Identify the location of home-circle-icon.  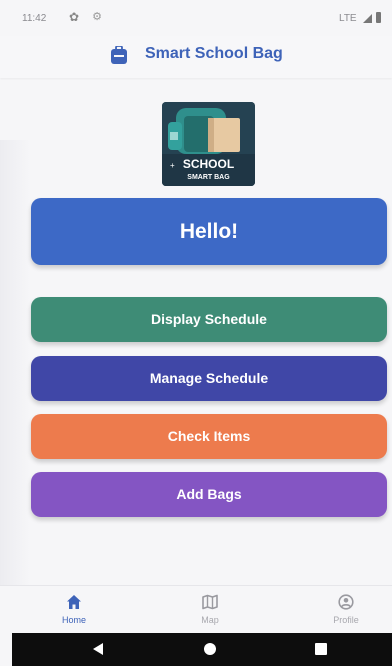
(210, 649).